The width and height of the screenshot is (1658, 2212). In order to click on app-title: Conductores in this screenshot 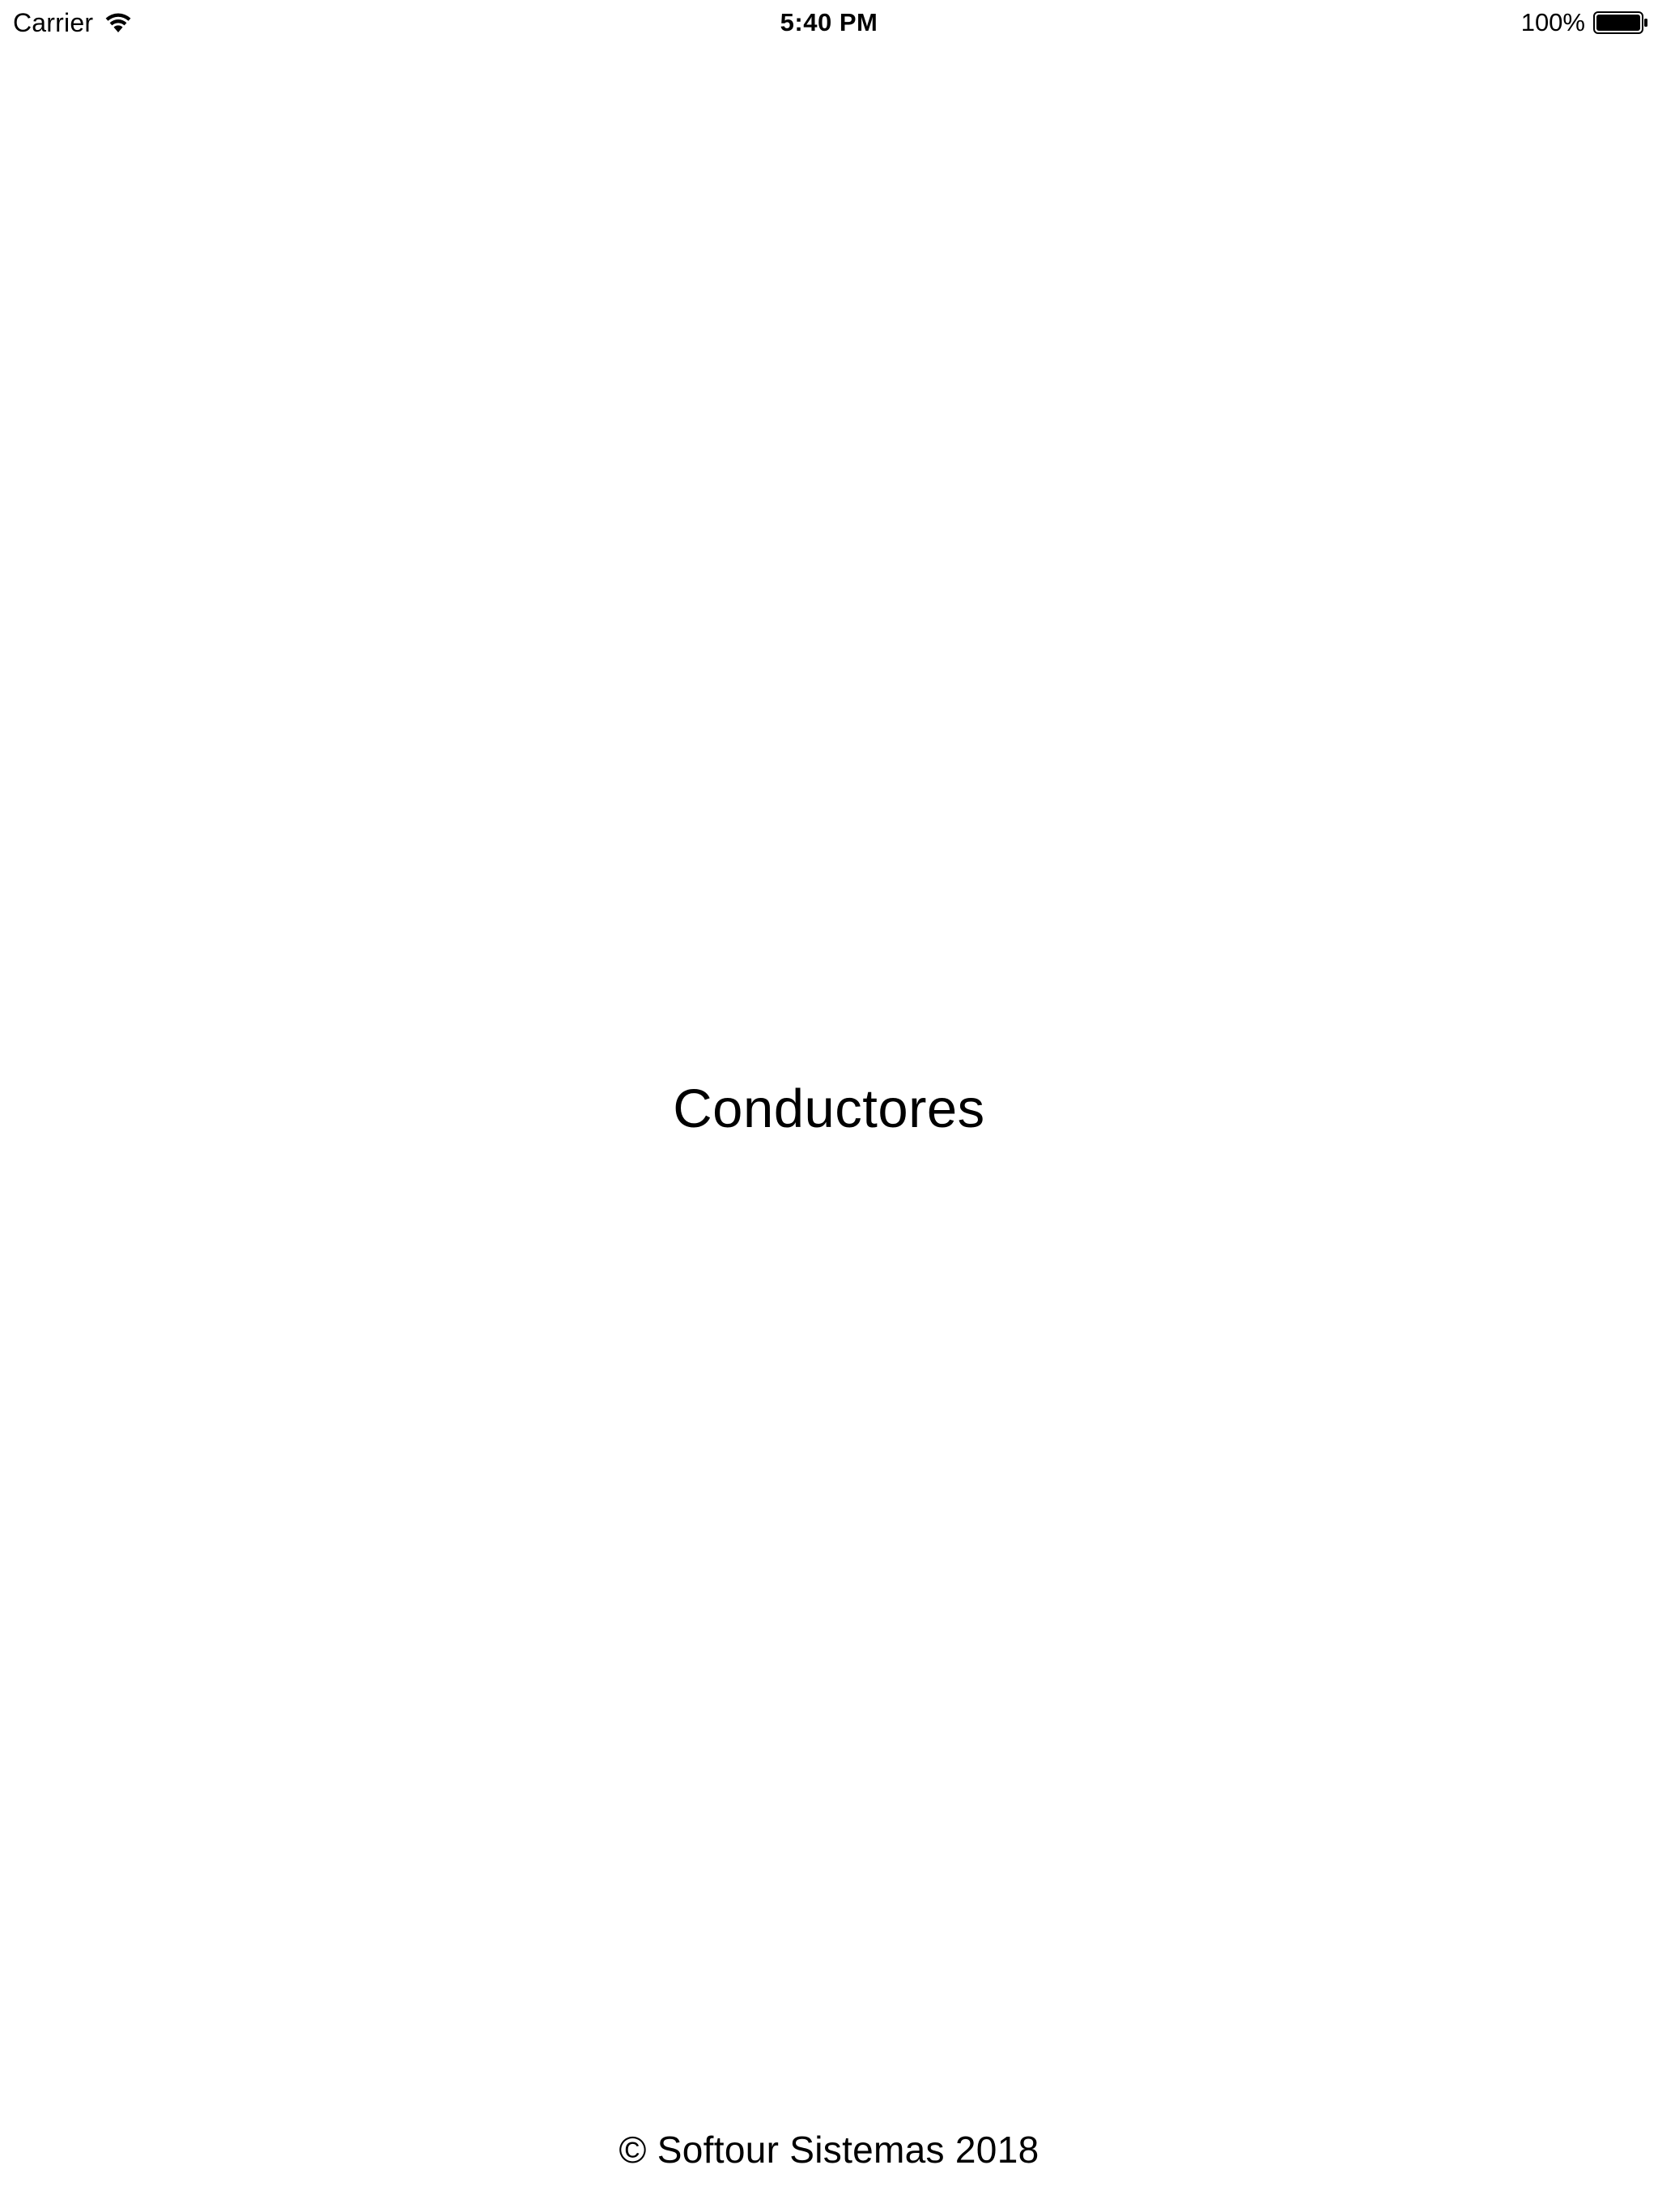, I will do `click(829, 1109)`.